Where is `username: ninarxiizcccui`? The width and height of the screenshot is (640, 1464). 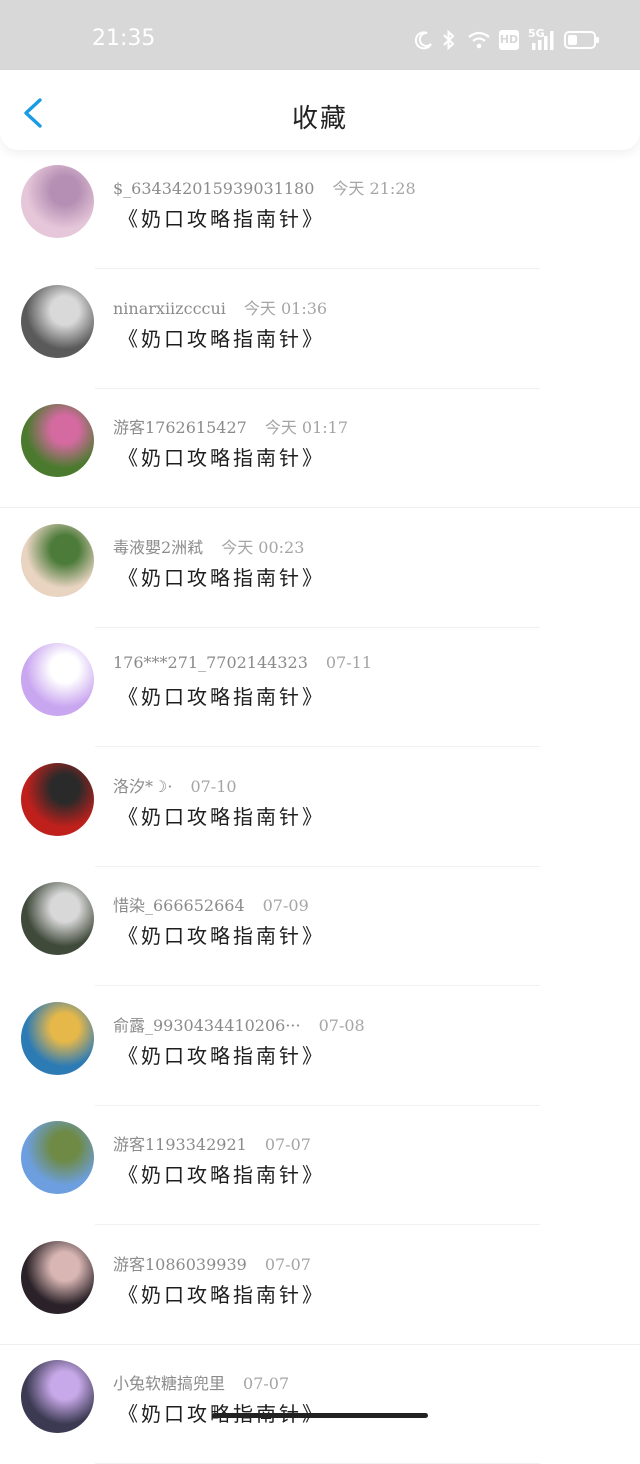
username: ninarxiizcccui is located at coordinates (169, 308).